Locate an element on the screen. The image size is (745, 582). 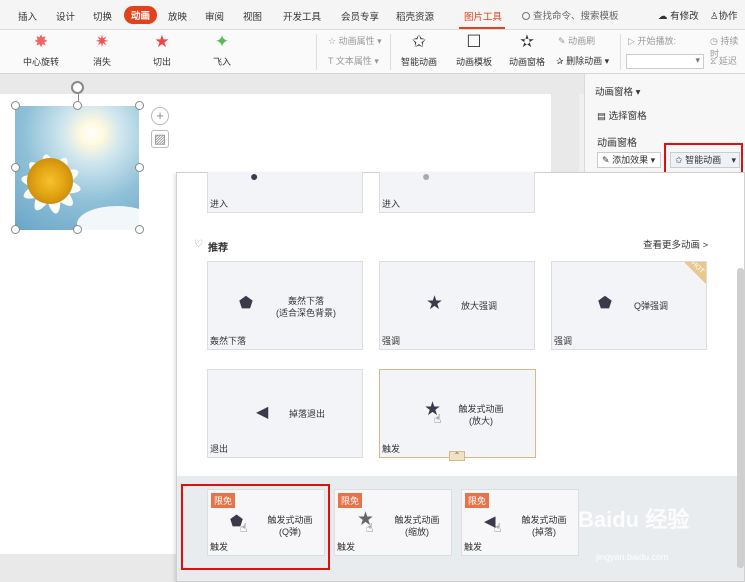
effect-center-spin: ✸ 中心旋转 is located at coordinates (41, 50).